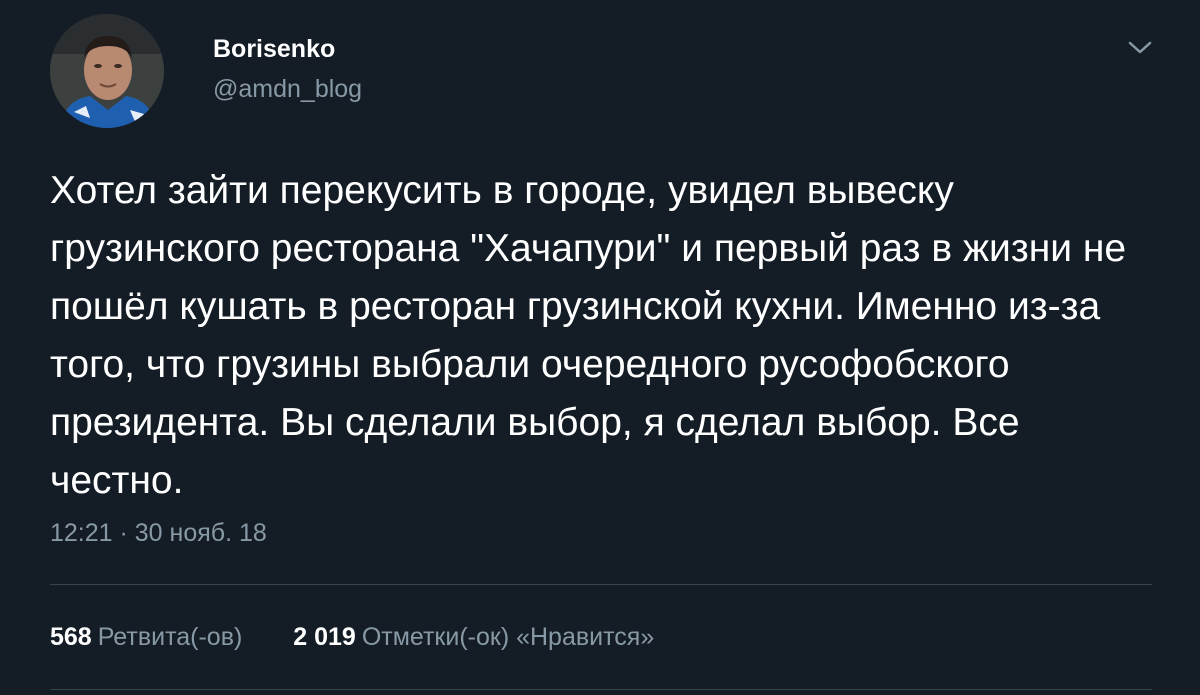 Image resolution: width=1200 pixels, height=695 pixels. Describe the element at coordinates (170, 637) in the screenshot. I see `retweets-label: Ретвита(-ов)` at that location.